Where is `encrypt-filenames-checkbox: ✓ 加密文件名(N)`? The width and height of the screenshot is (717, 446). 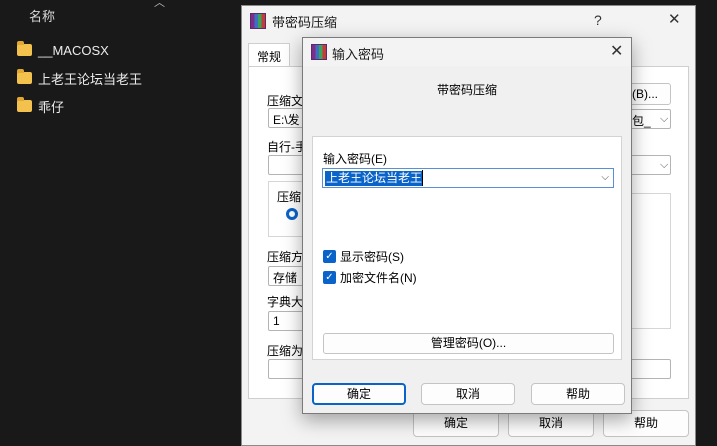
encrypt-filenames-checkbox: ✓ 加密文件名(N) is located at coordinates (370, 277).